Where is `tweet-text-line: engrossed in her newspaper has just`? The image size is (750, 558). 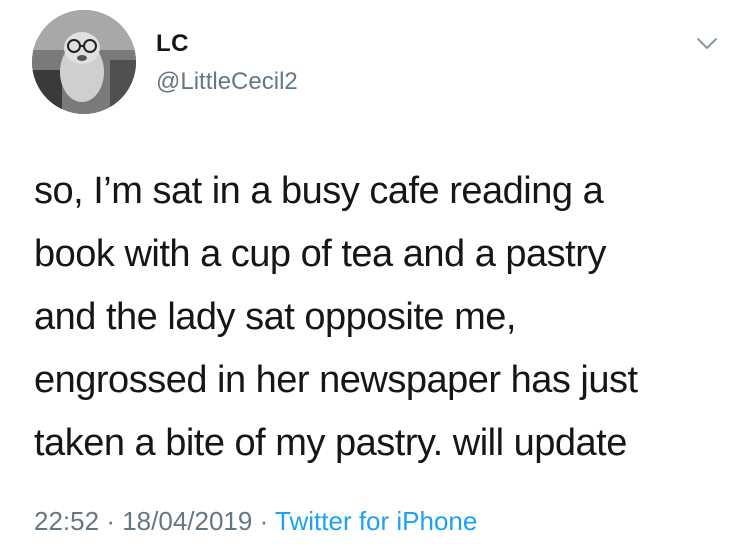 tweet-text-line: engrossed in her newspaper has just is located at coordinates (336, 380).